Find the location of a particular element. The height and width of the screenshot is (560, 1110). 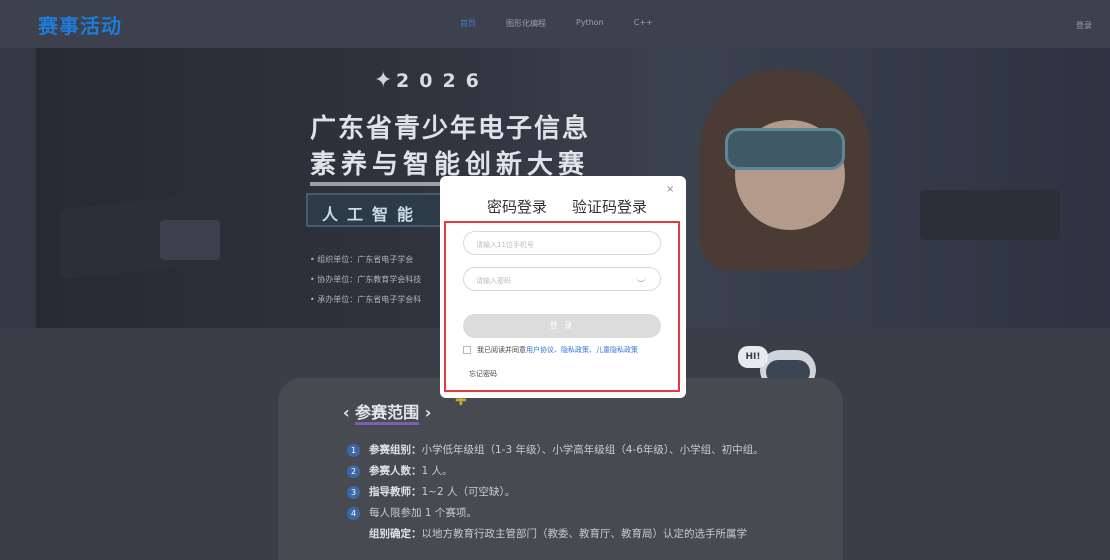

banner-year: 2026 is located at coordinates (442, 81).